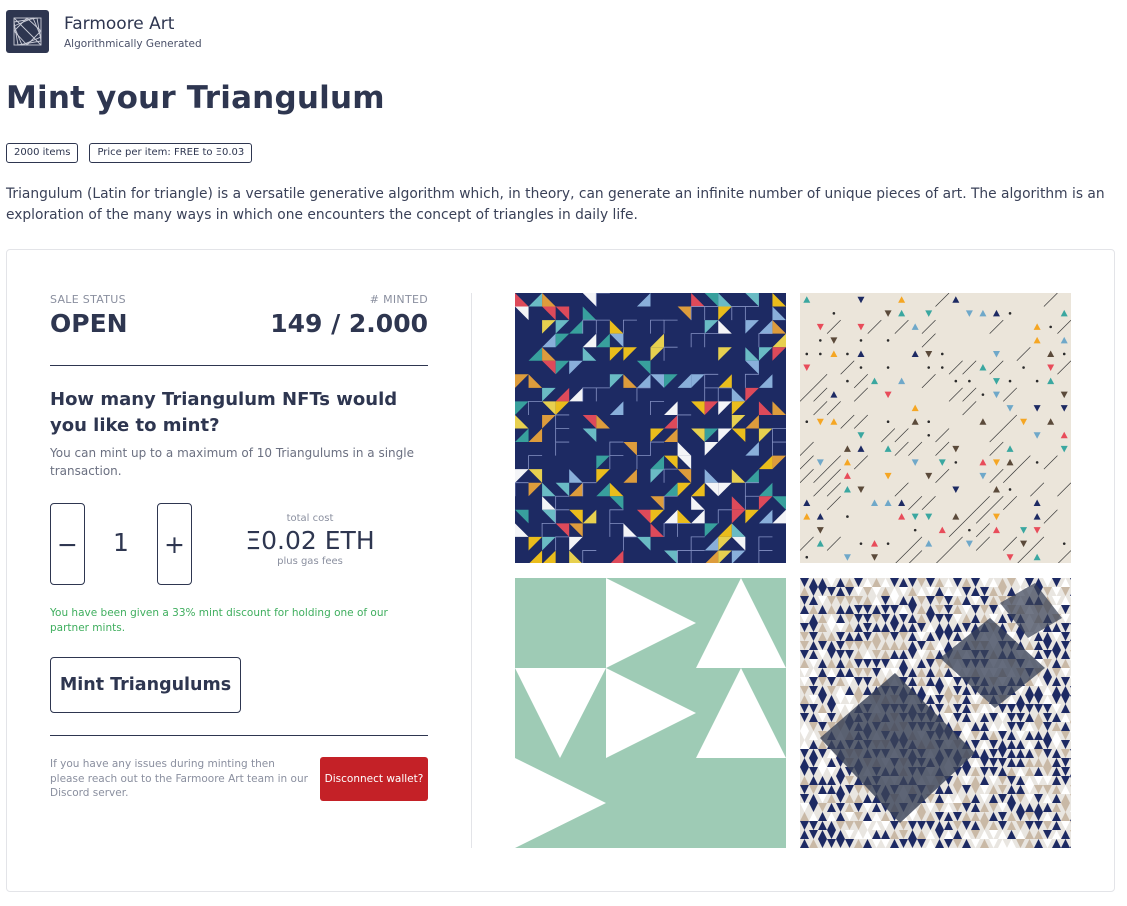 The image size is (1127, 906). I want to click on divider-top, so click(239, 365).